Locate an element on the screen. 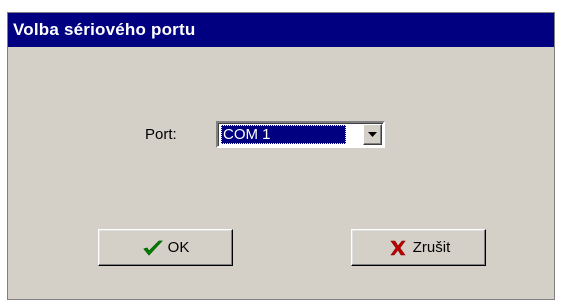  chevron-down-icon is located at coordinates (372, 134).